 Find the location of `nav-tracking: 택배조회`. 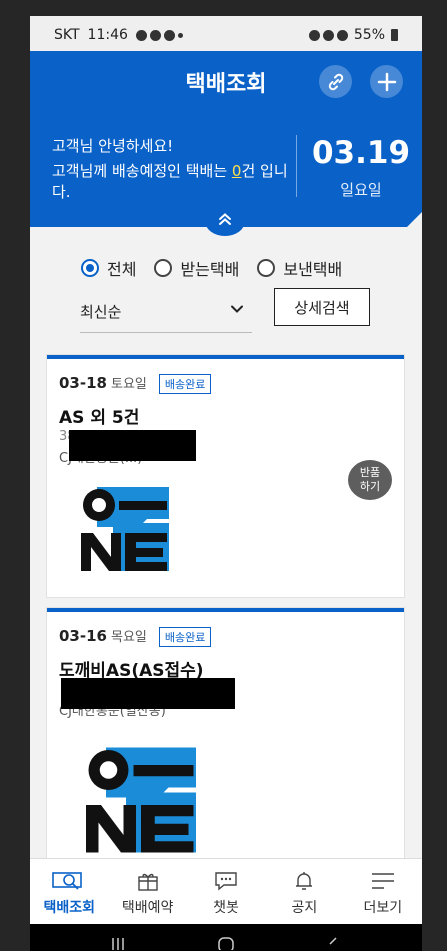

nav-tracking: 택배조회 is located at coordinates (69, 892).